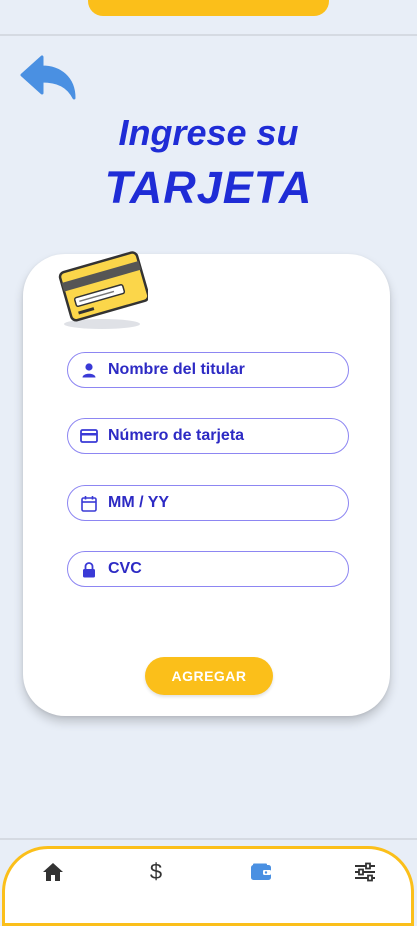 The height and width of the screenshot is (926, 417). Describe the element at coordinates (228, 569) in the screenshot. I see `cvc-input` at that location.